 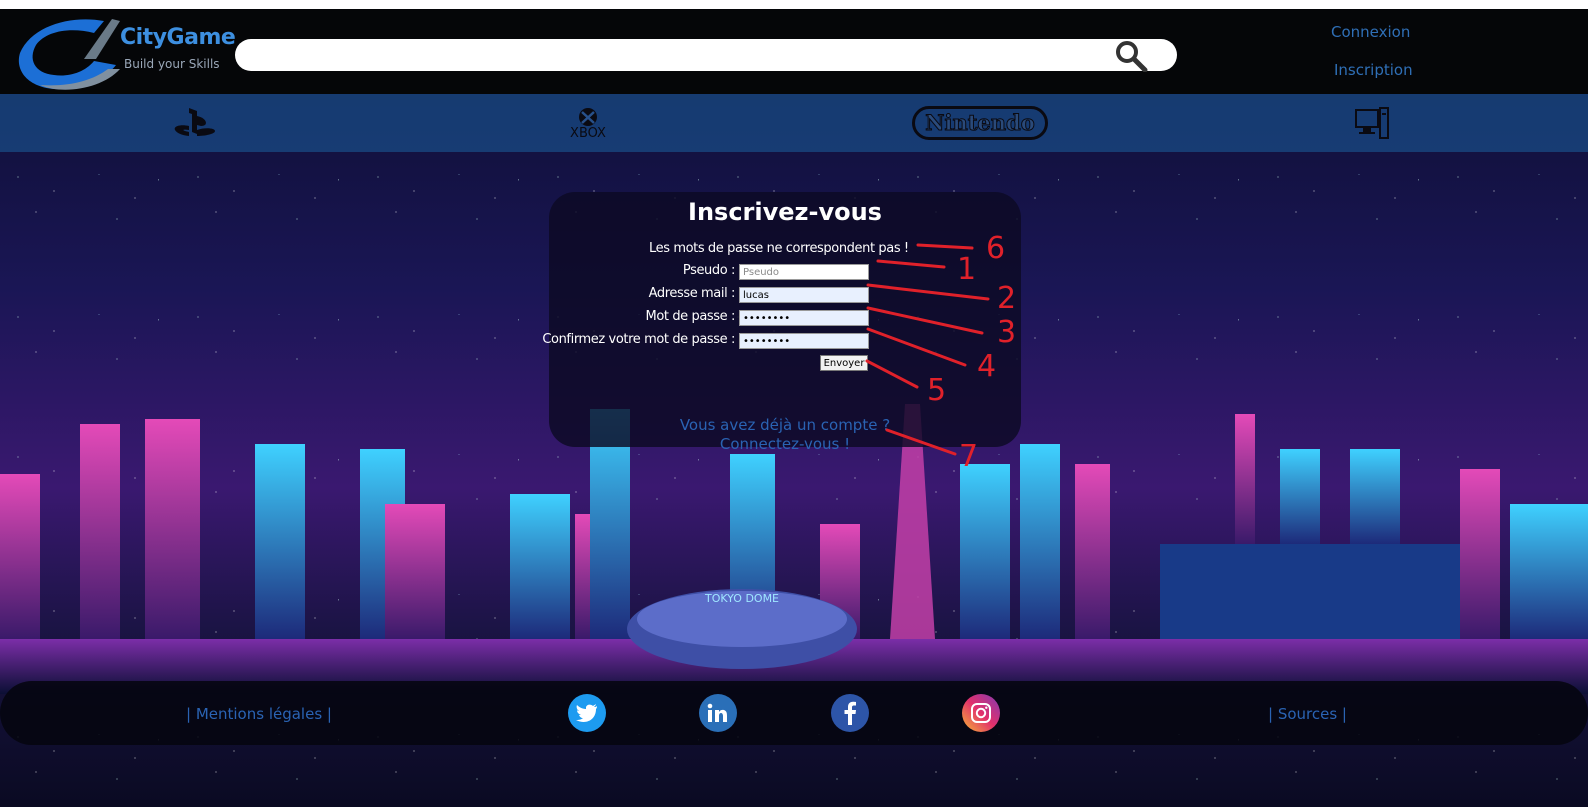 I want to click on login-link: Connexion, so click(x=1370, y=32).